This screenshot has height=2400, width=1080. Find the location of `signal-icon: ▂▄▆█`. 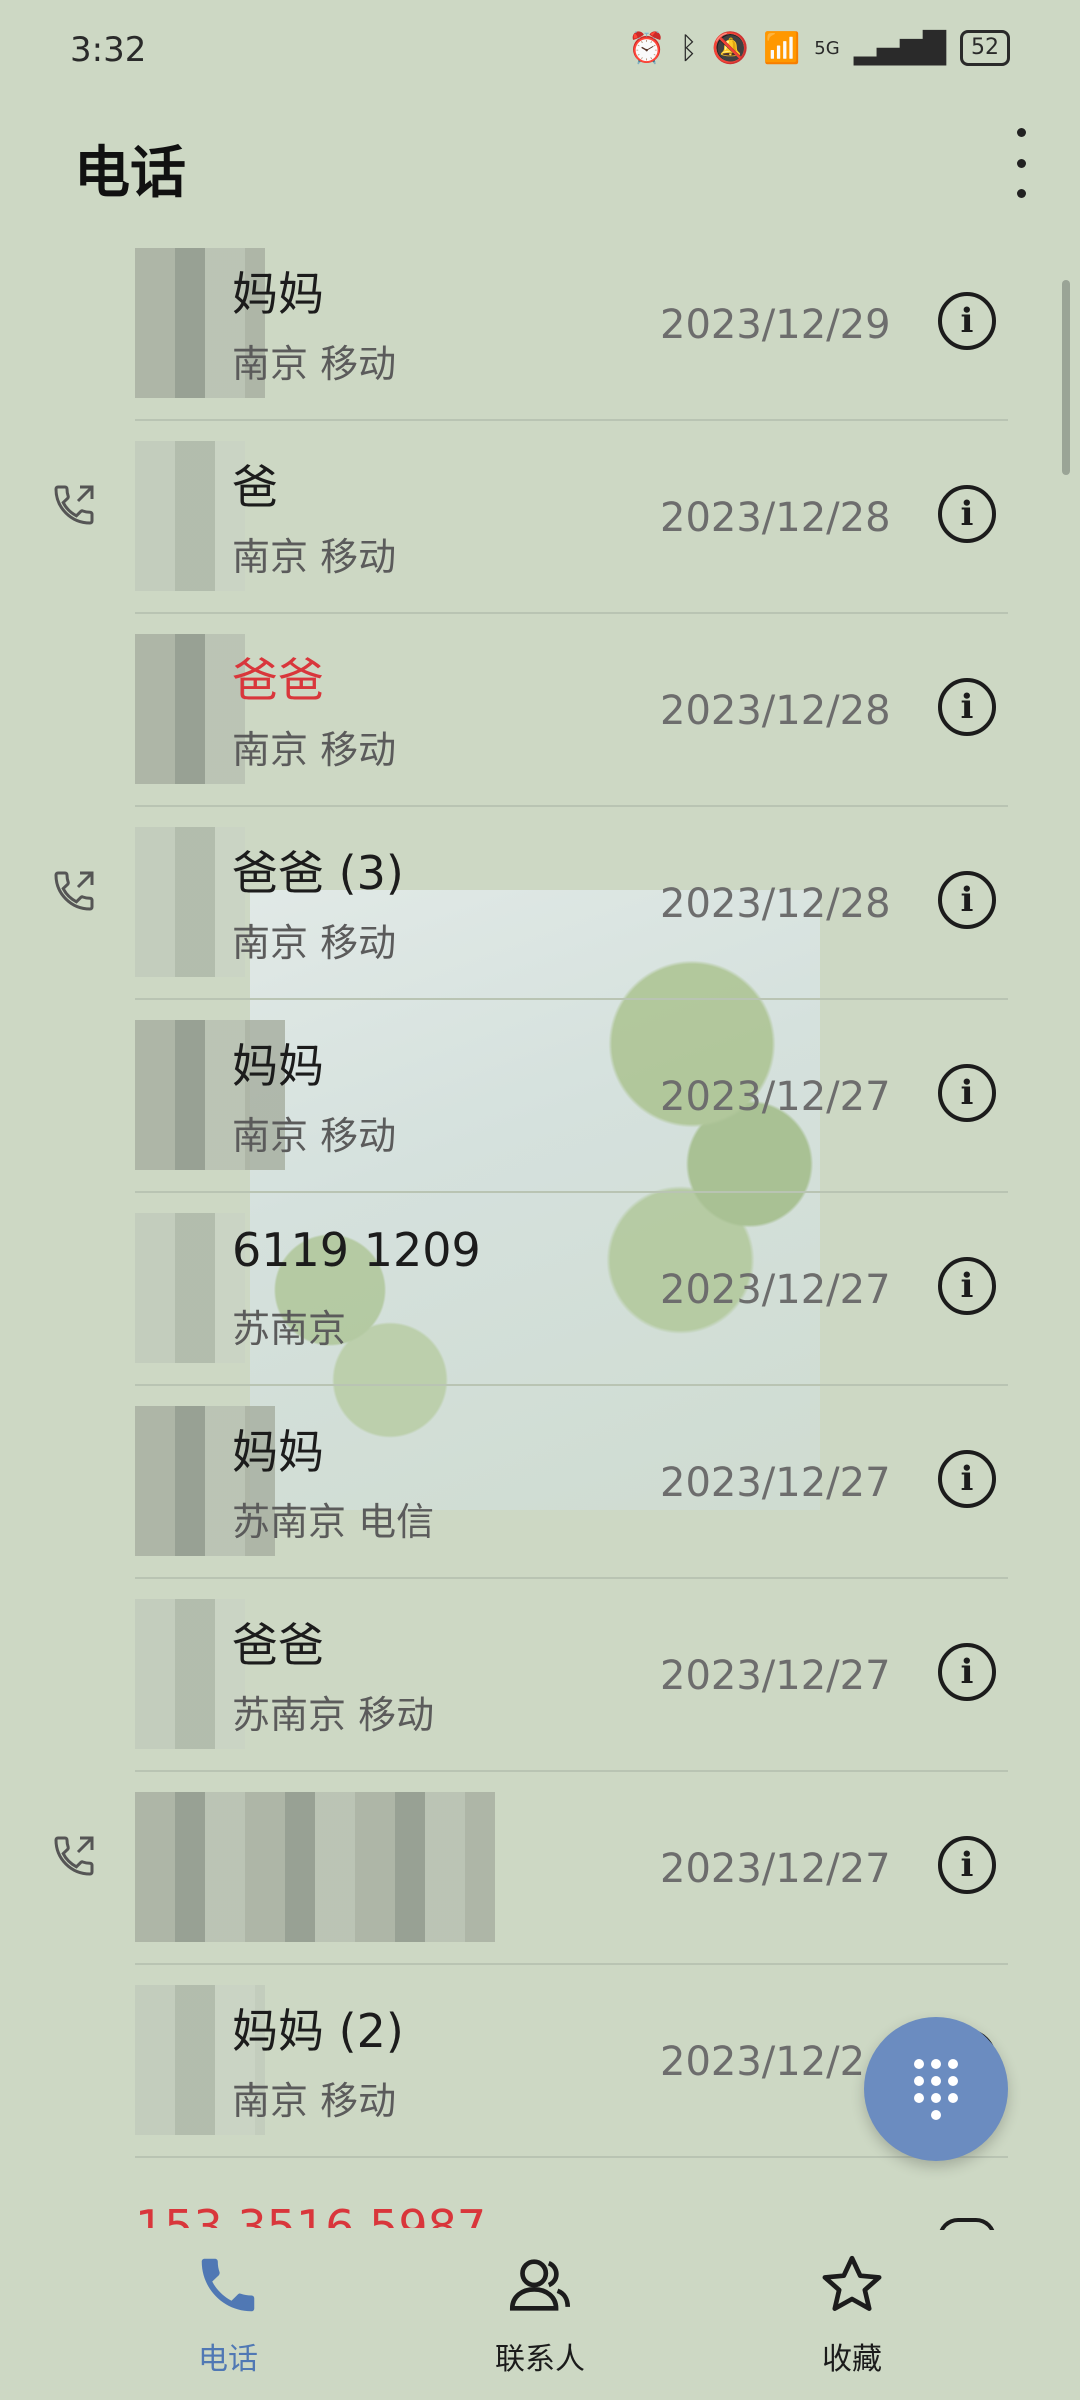

signal-icon: ▂▄▆█ is located at coordinates (899, 48).